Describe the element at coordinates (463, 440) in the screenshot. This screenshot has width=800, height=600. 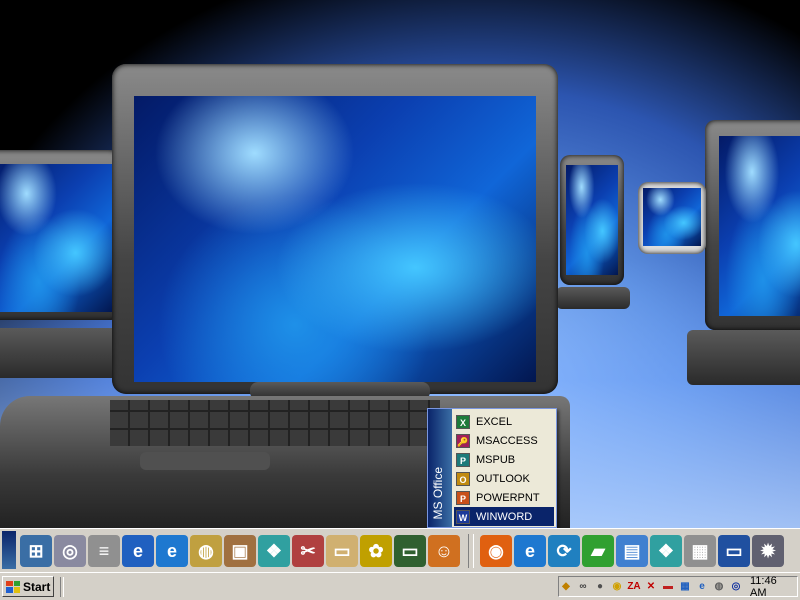
I see `access-icon: 🔑` at that location.